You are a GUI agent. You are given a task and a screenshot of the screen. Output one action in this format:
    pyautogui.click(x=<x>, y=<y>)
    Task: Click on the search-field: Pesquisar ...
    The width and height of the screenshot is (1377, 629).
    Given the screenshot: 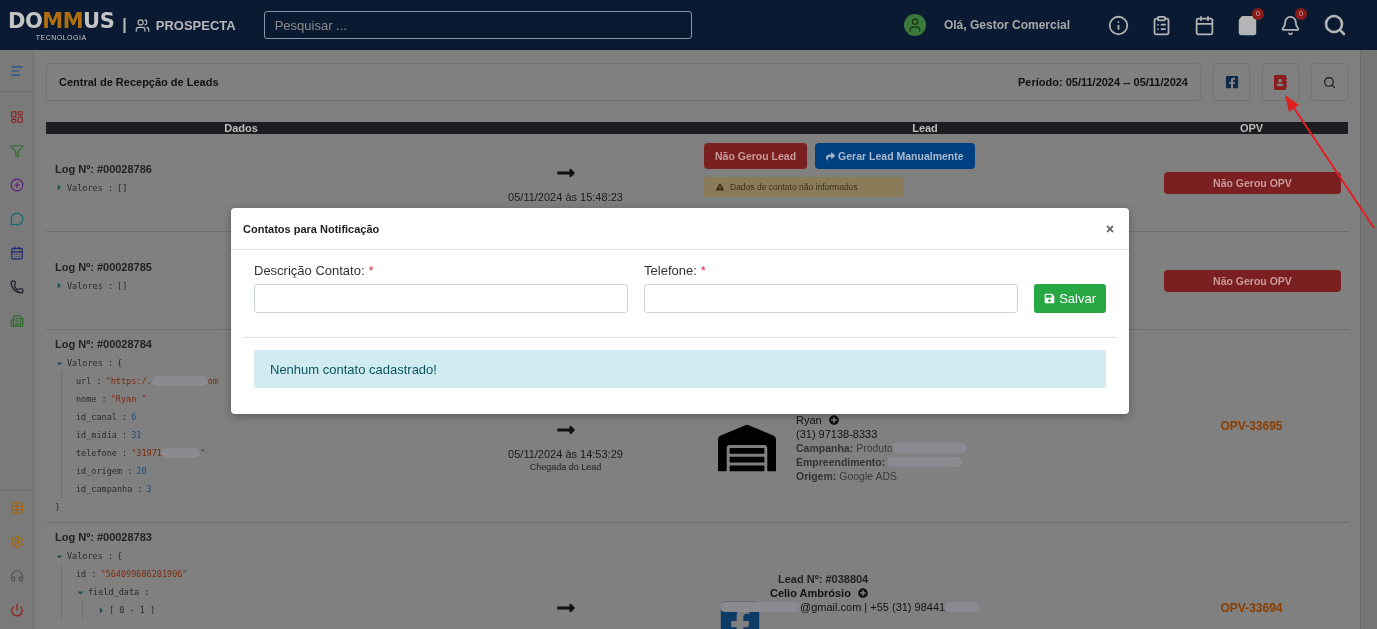 What is the action you would take?
    pyautogui.click(x=477, y=25)
    